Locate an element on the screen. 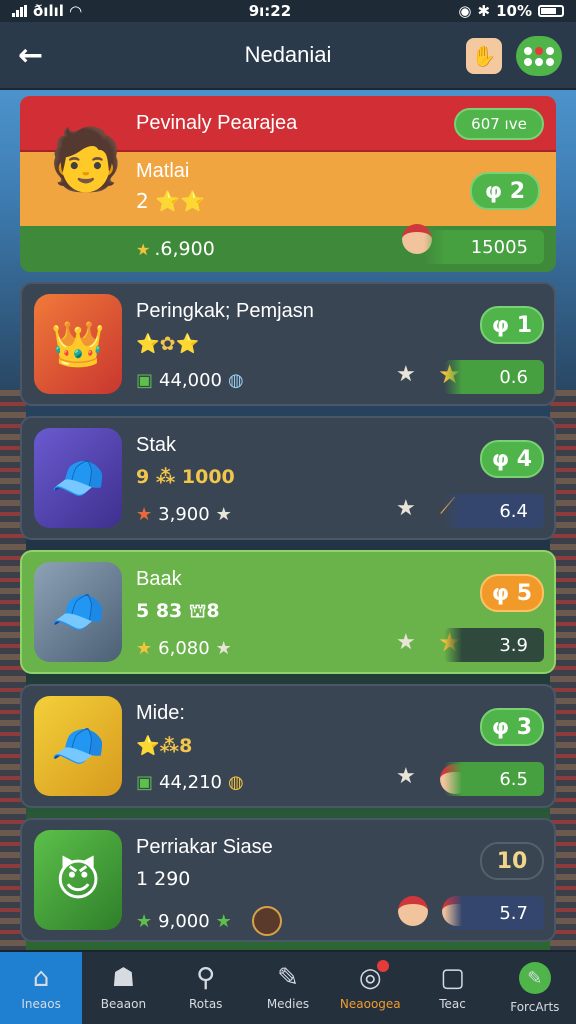 This screenshot has height=1024, width=576. top-rank-pill: φ 2 is located at coordinates (505, 191).